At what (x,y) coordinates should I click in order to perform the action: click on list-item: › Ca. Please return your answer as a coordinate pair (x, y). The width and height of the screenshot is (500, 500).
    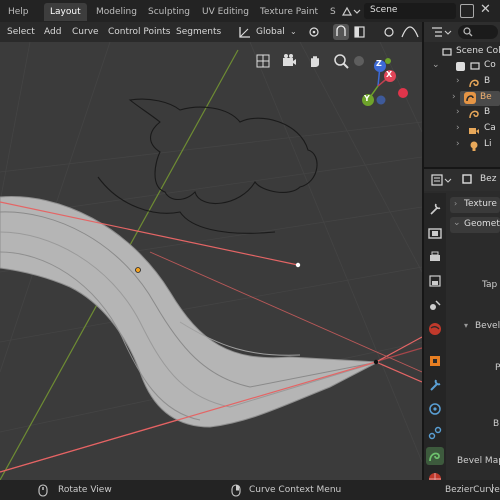
    Looking at the image, I should click on (464, 130).